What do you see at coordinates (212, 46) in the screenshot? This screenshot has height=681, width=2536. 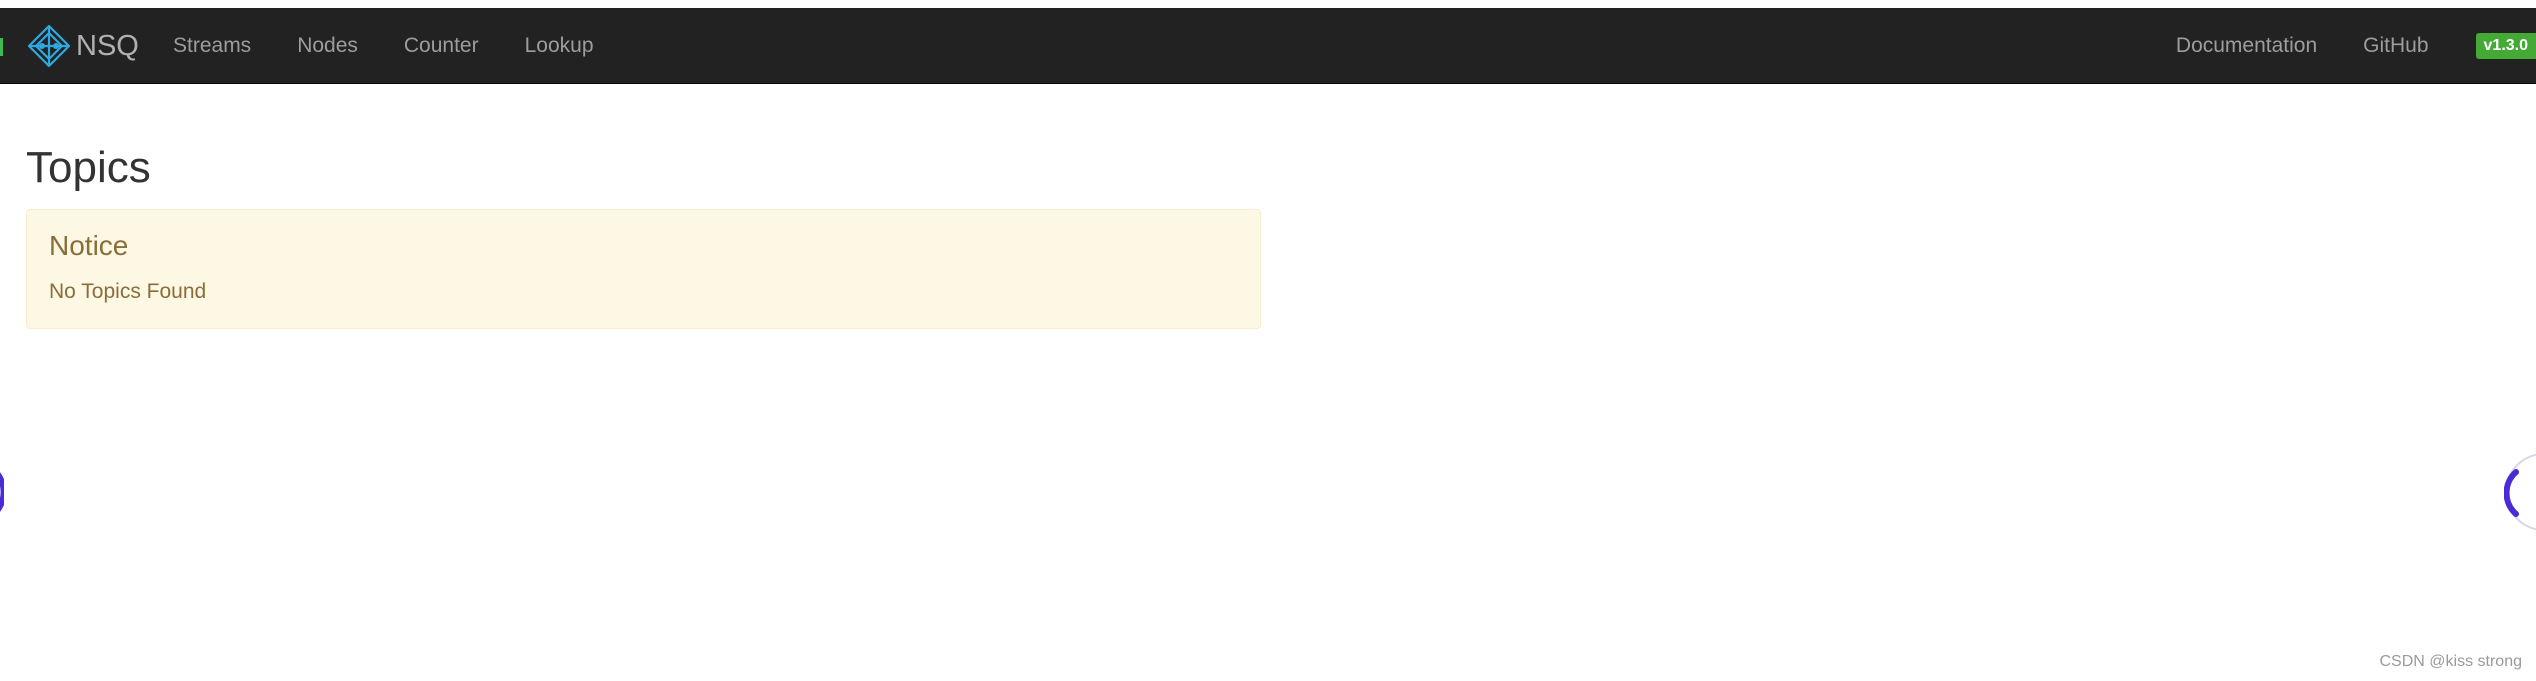 I see `nav-link-streams: Streams` at bounding box center [212, 46].